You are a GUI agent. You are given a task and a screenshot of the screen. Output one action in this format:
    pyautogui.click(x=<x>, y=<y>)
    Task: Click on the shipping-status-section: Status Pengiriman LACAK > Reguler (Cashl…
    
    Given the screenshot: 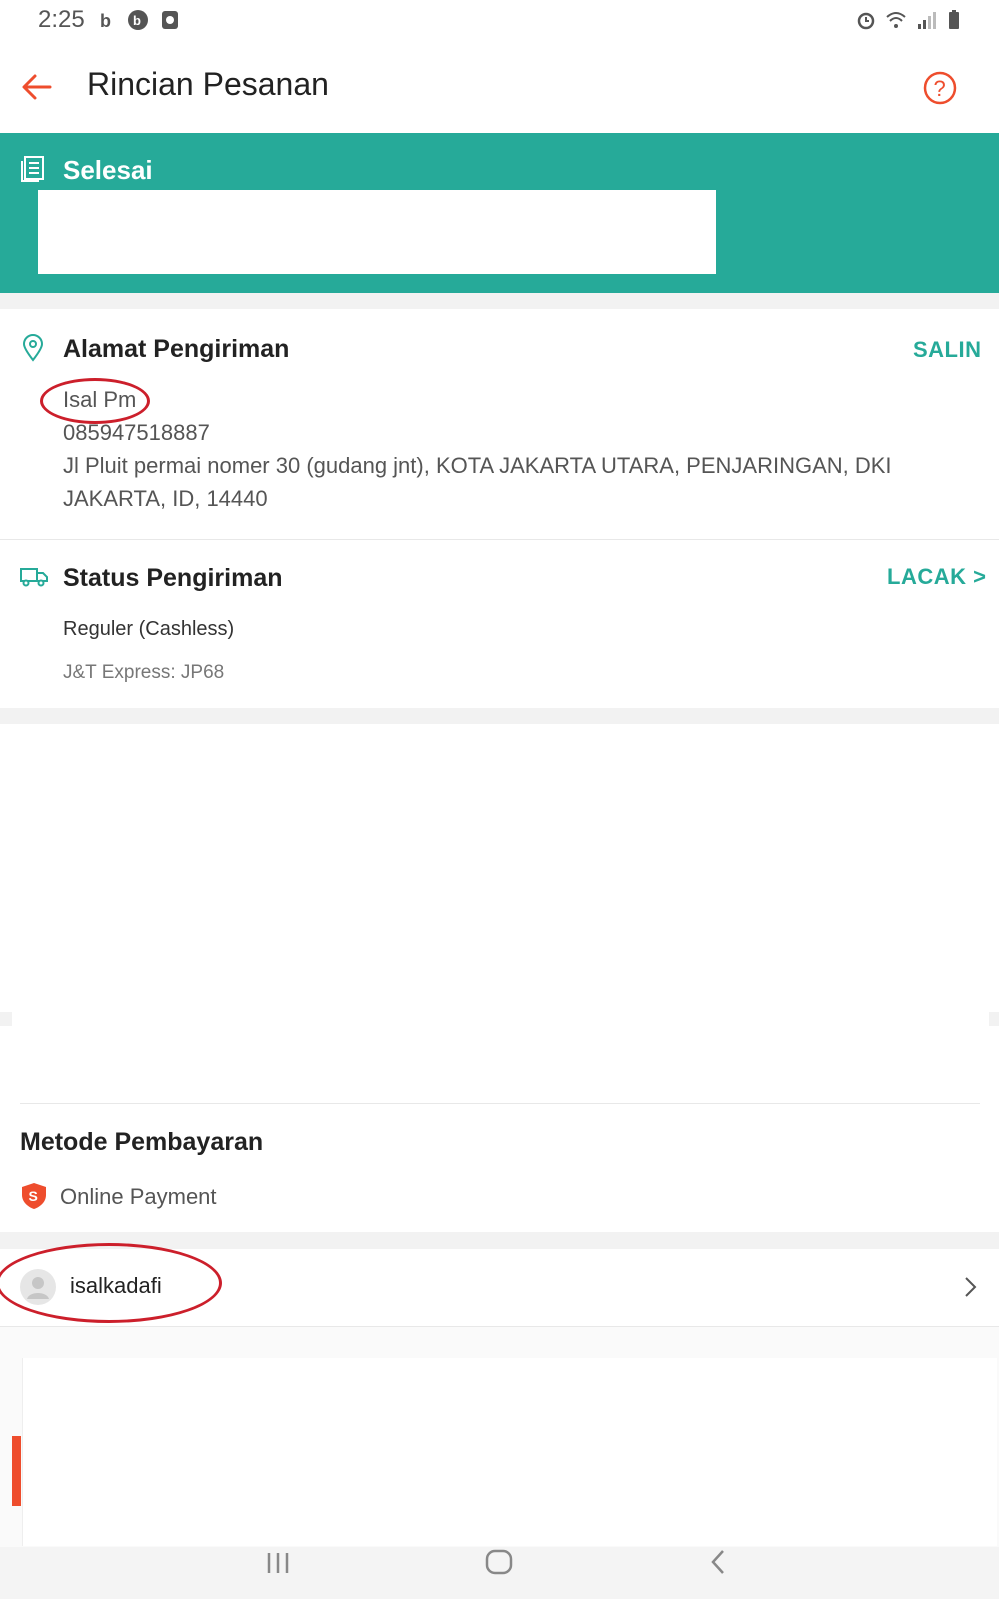 What is the action you would take?
    pyautogui.click(x=499, y=624)
    